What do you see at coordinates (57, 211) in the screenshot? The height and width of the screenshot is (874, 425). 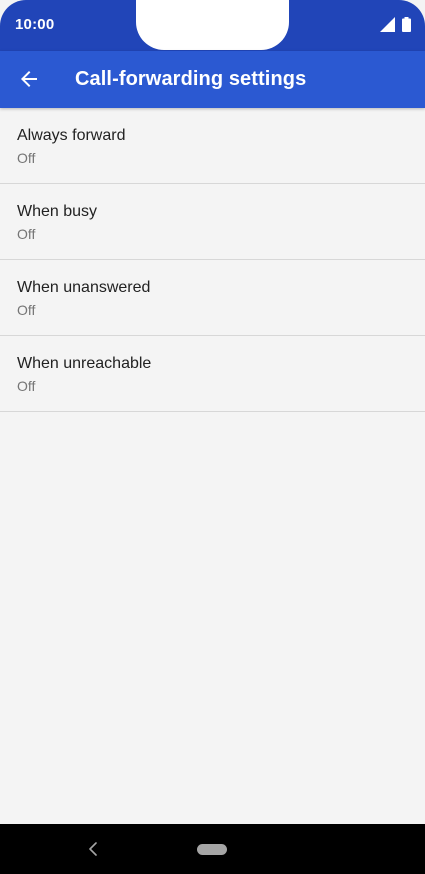 I see `setting-title: When busy` at bounding box center [57, 211].